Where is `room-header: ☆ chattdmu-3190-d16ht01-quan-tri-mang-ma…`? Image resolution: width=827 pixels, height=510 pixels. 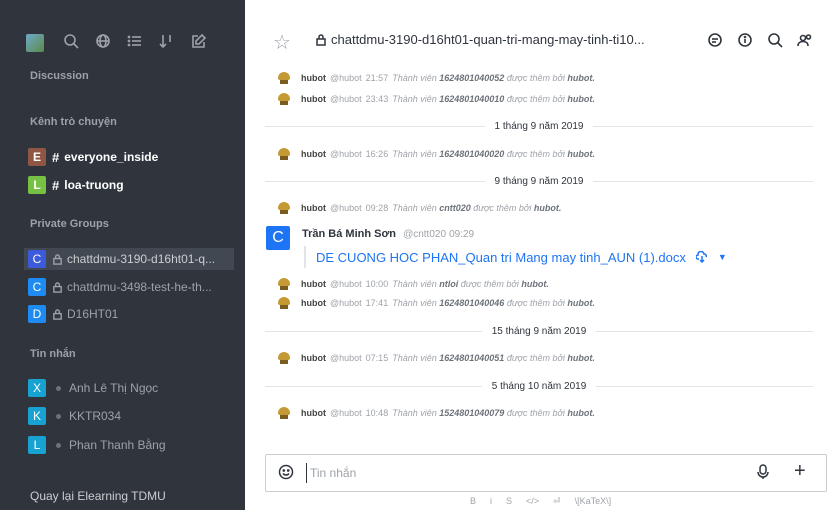
room-header: ☆ chattdmu-3190-d16ht01-quan-tri-mang-ma… is located at coordinates (536, 30).